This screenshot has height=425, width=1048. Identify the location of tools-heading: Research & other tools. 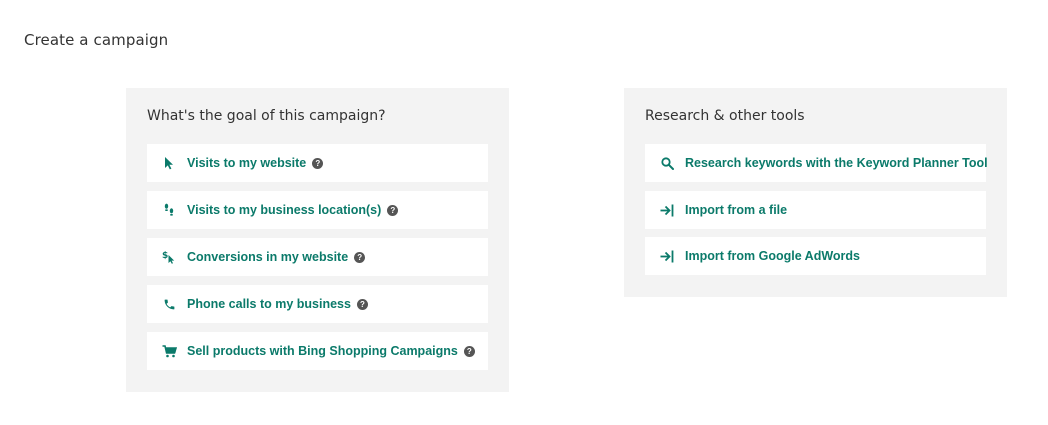
(725, 116).